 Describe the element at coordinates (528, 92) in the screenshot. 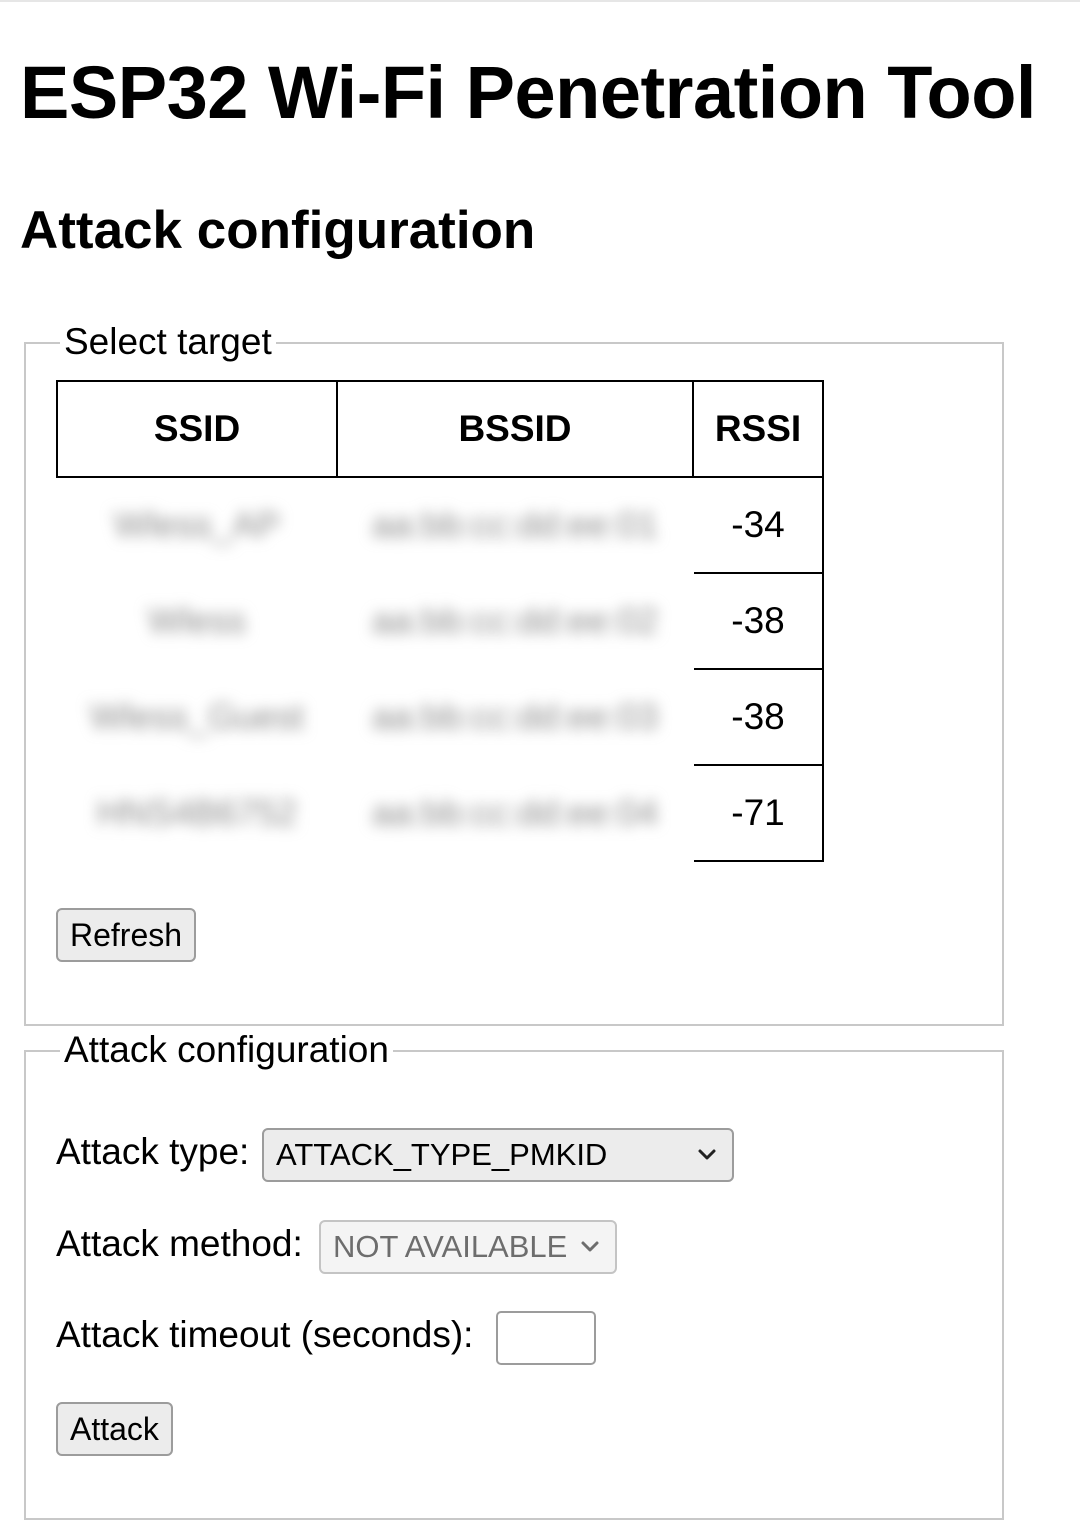

I see `page-title: ESP32 Wi-Fi Penetration Tool` at that location.